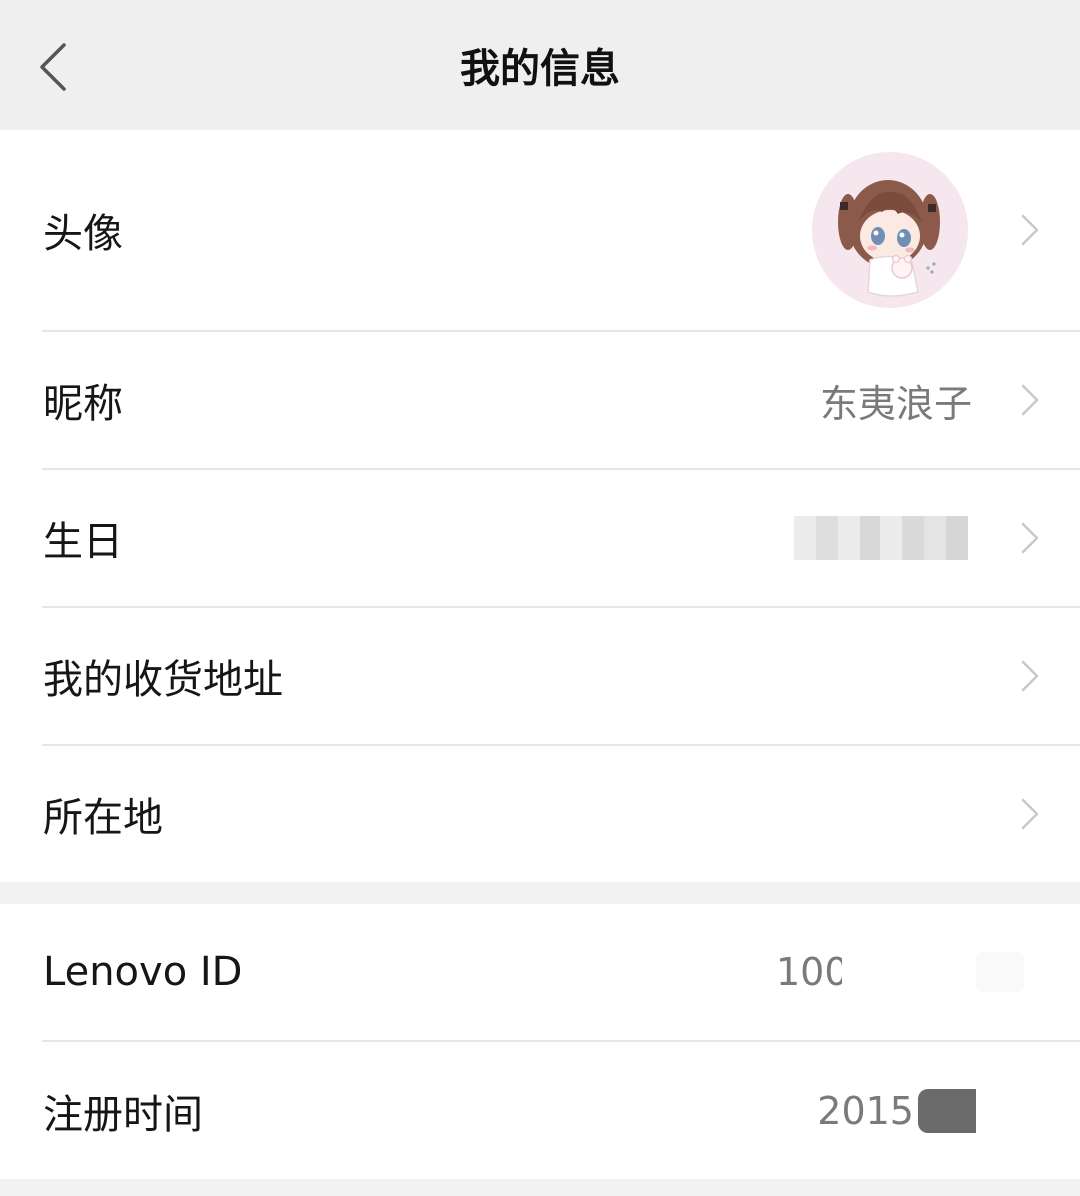  Describe the element at coordinates (540, 1110) in the screenshot. I see `register-time-row: 注册时间 2015` at that location.